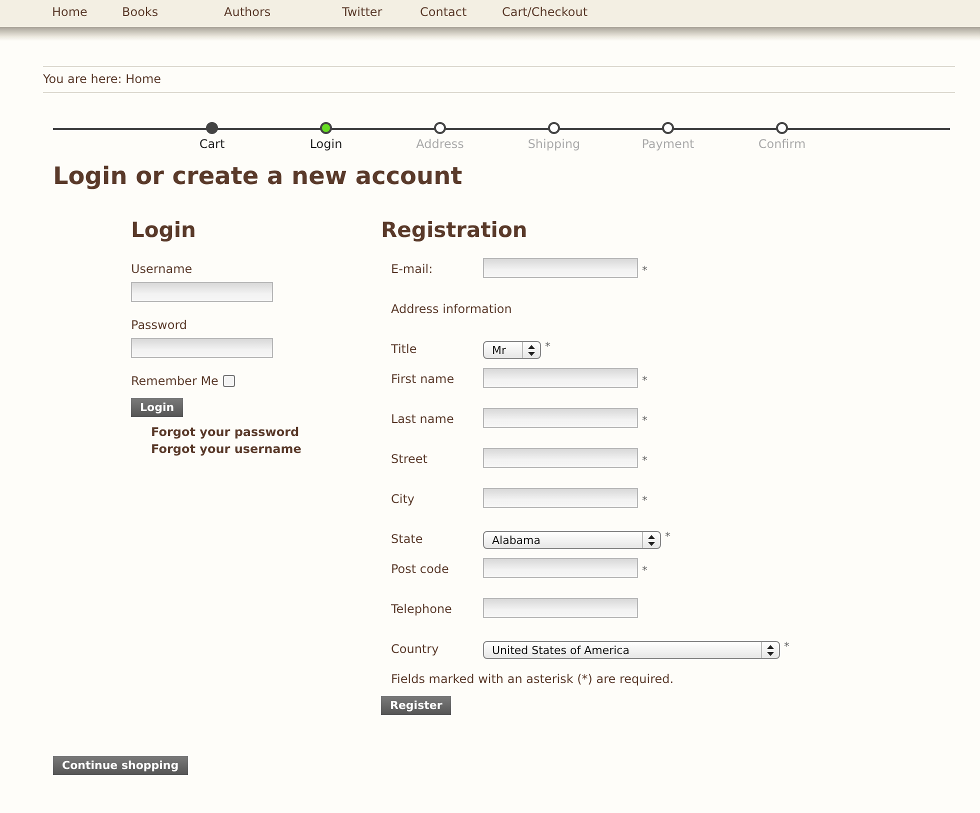  I want to click on nav-link: Twitter, so click(381, 12).